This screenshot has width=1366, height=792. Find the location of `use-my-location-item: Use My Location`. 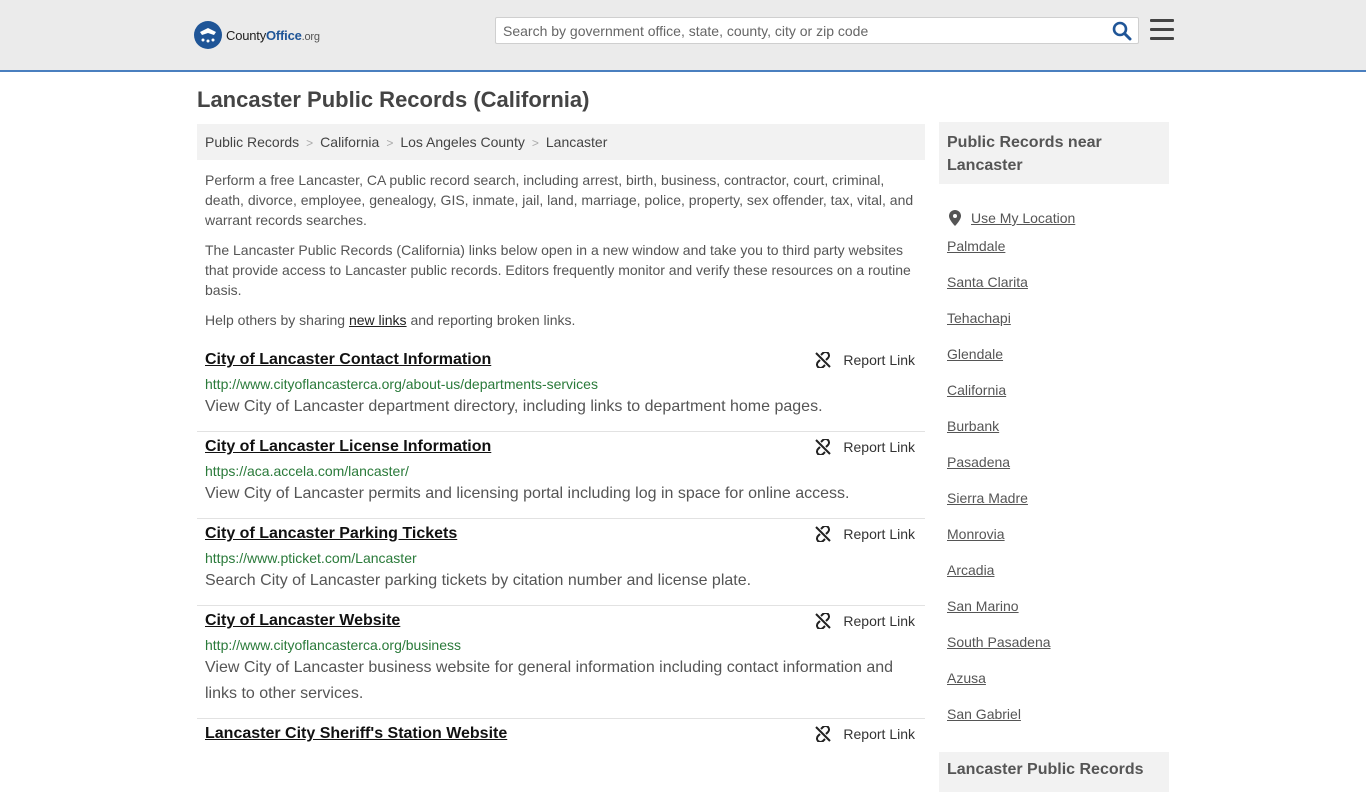

use-my-location-item: Use My Location is located at coordinates (1011, 218).